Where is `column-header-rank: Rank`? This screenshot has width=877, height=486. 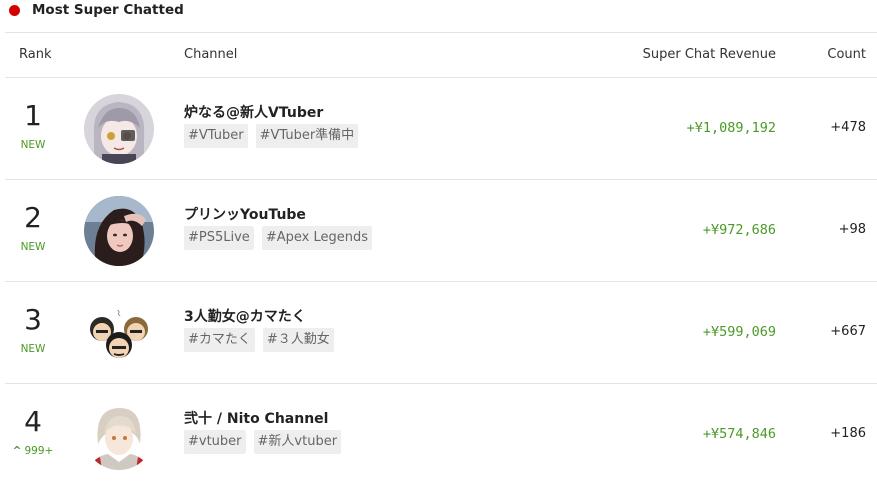
column-header-rank: Rank is located at coordinates (35, 54).